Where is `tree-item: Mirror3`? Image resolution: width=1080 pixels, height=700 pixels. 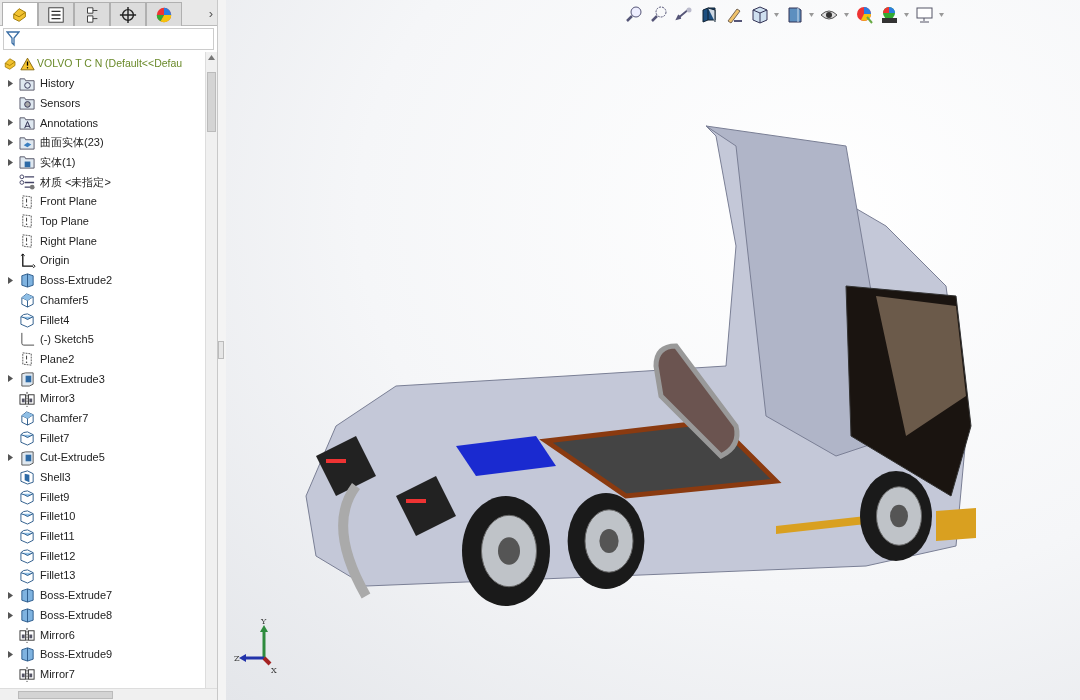
tree-item: Mirror3 is located at coordinates (57, 398).